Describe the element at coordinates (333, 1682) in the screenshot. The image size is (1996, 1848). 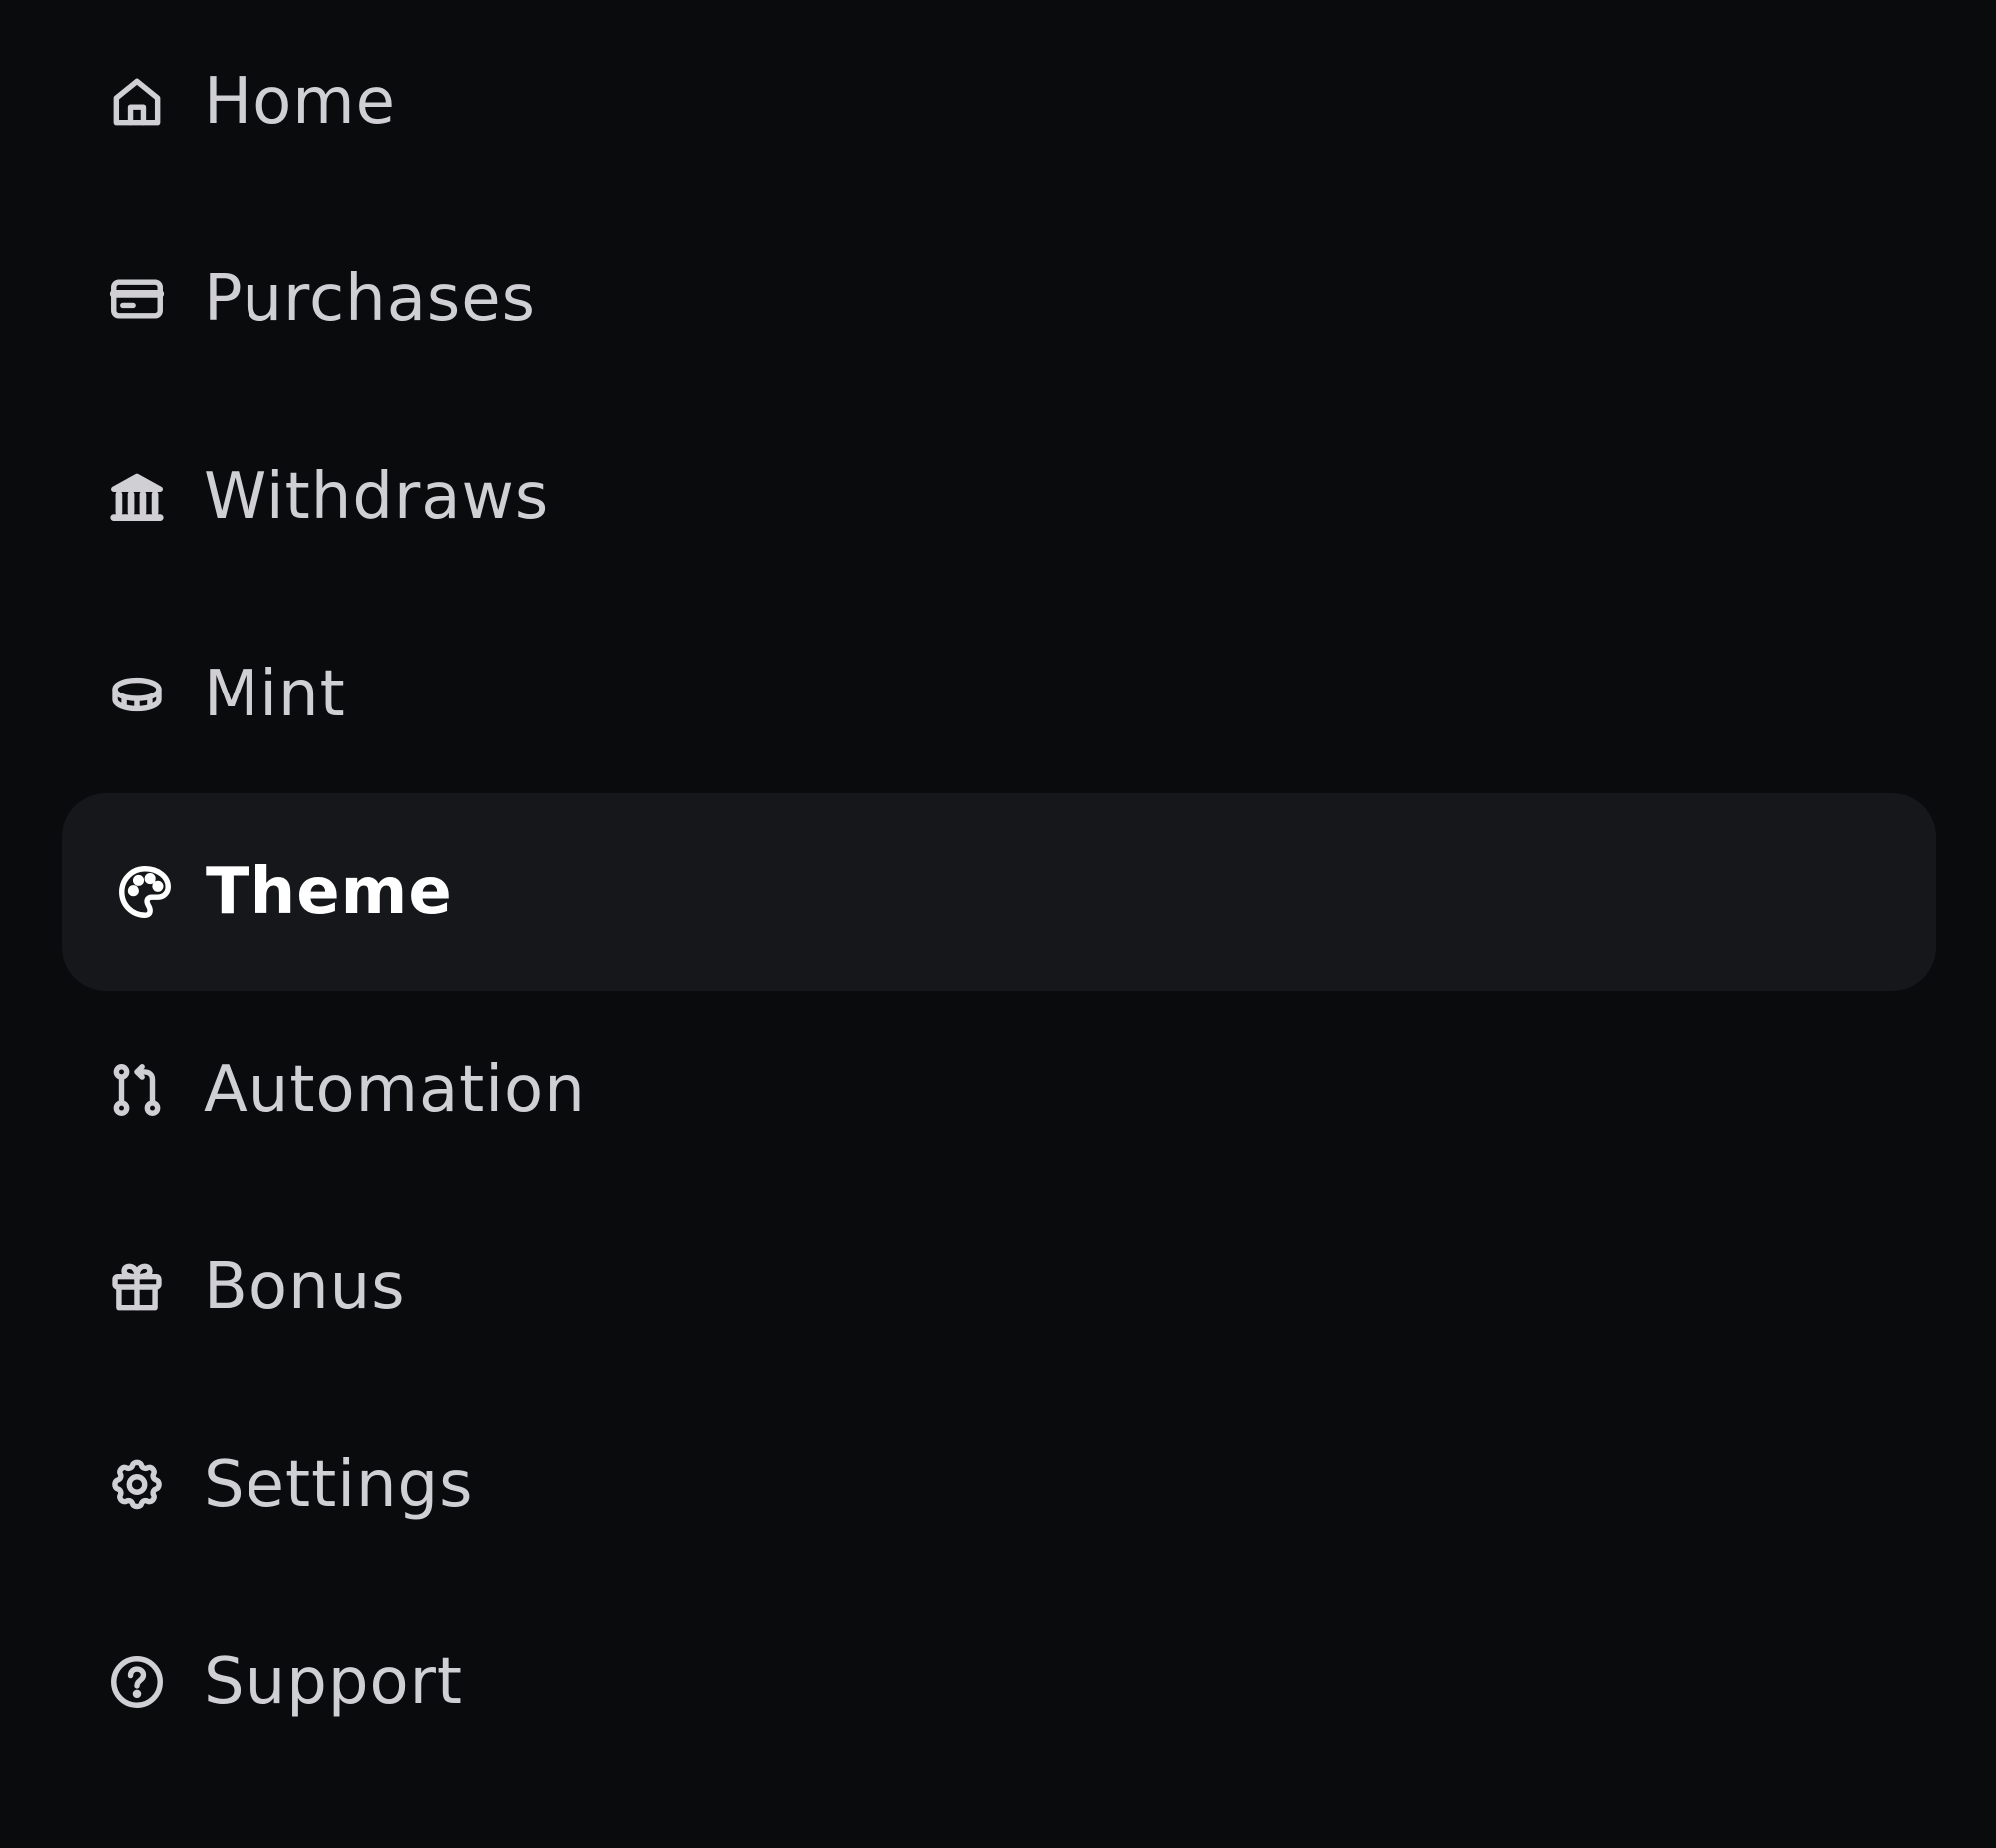
I see `sidebar-item-label: Support` at that location.